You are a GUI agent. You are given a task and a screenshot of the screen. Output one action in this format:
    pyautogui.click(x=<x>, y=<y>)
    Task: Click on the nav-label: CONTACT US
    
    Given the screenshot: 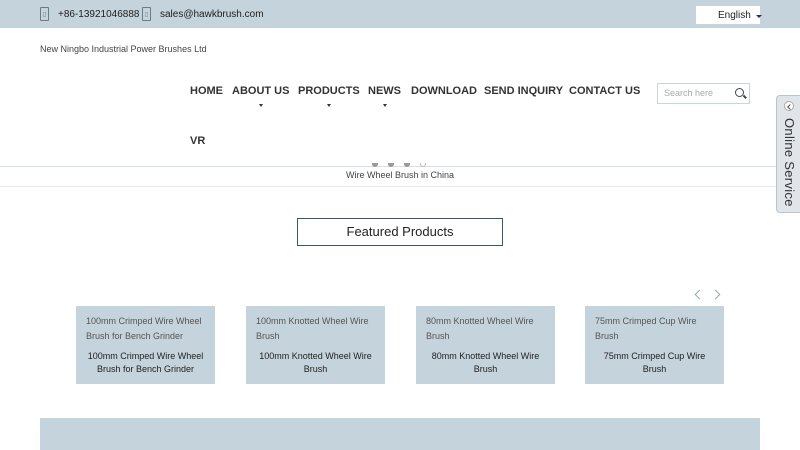 What is the action you would take?
    pyautogui.click(x=605, y=91)
    